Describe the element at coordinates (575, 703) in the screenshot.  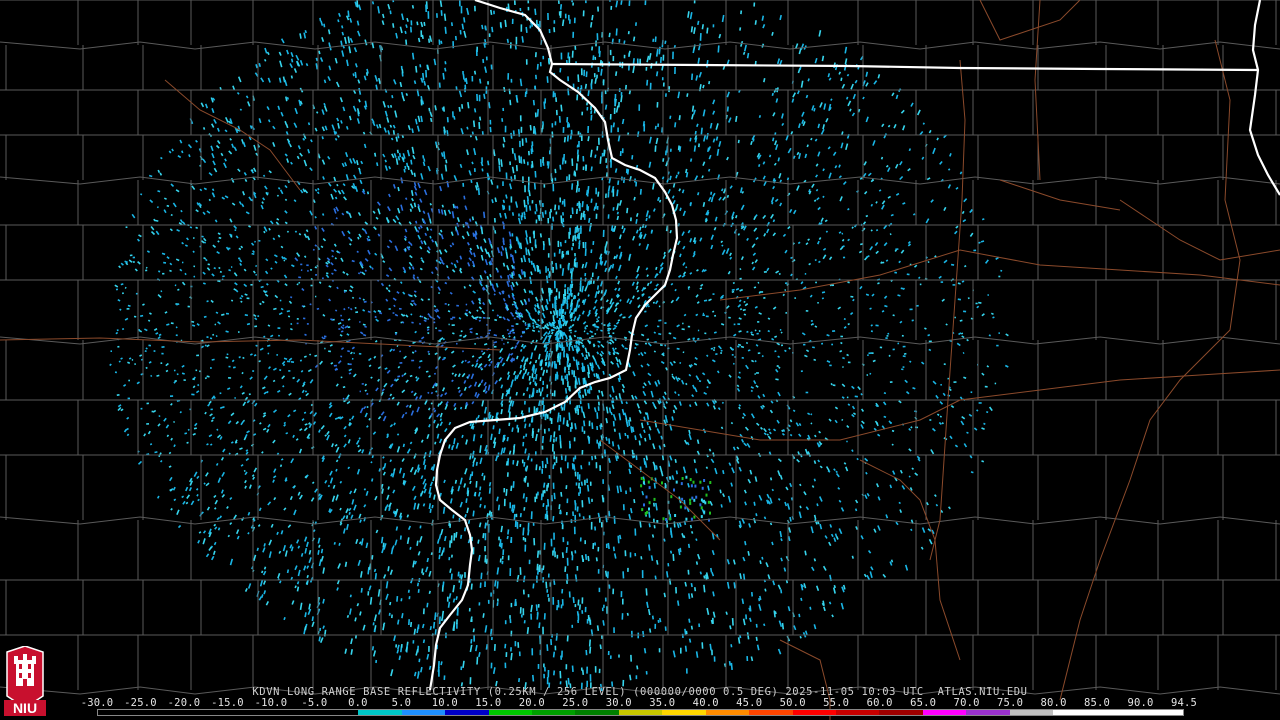
I see `scale-tick-label: 25.0` at that location.